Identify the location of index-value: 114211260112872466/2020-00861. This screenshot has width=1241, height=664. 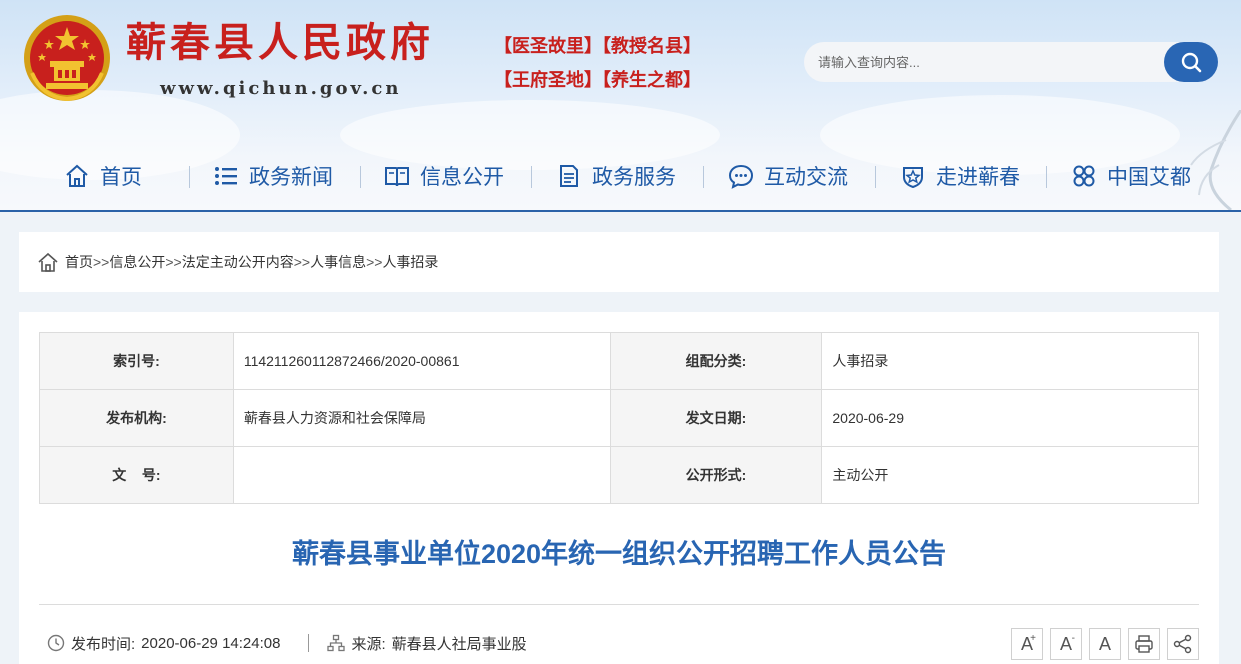
(421, 361).